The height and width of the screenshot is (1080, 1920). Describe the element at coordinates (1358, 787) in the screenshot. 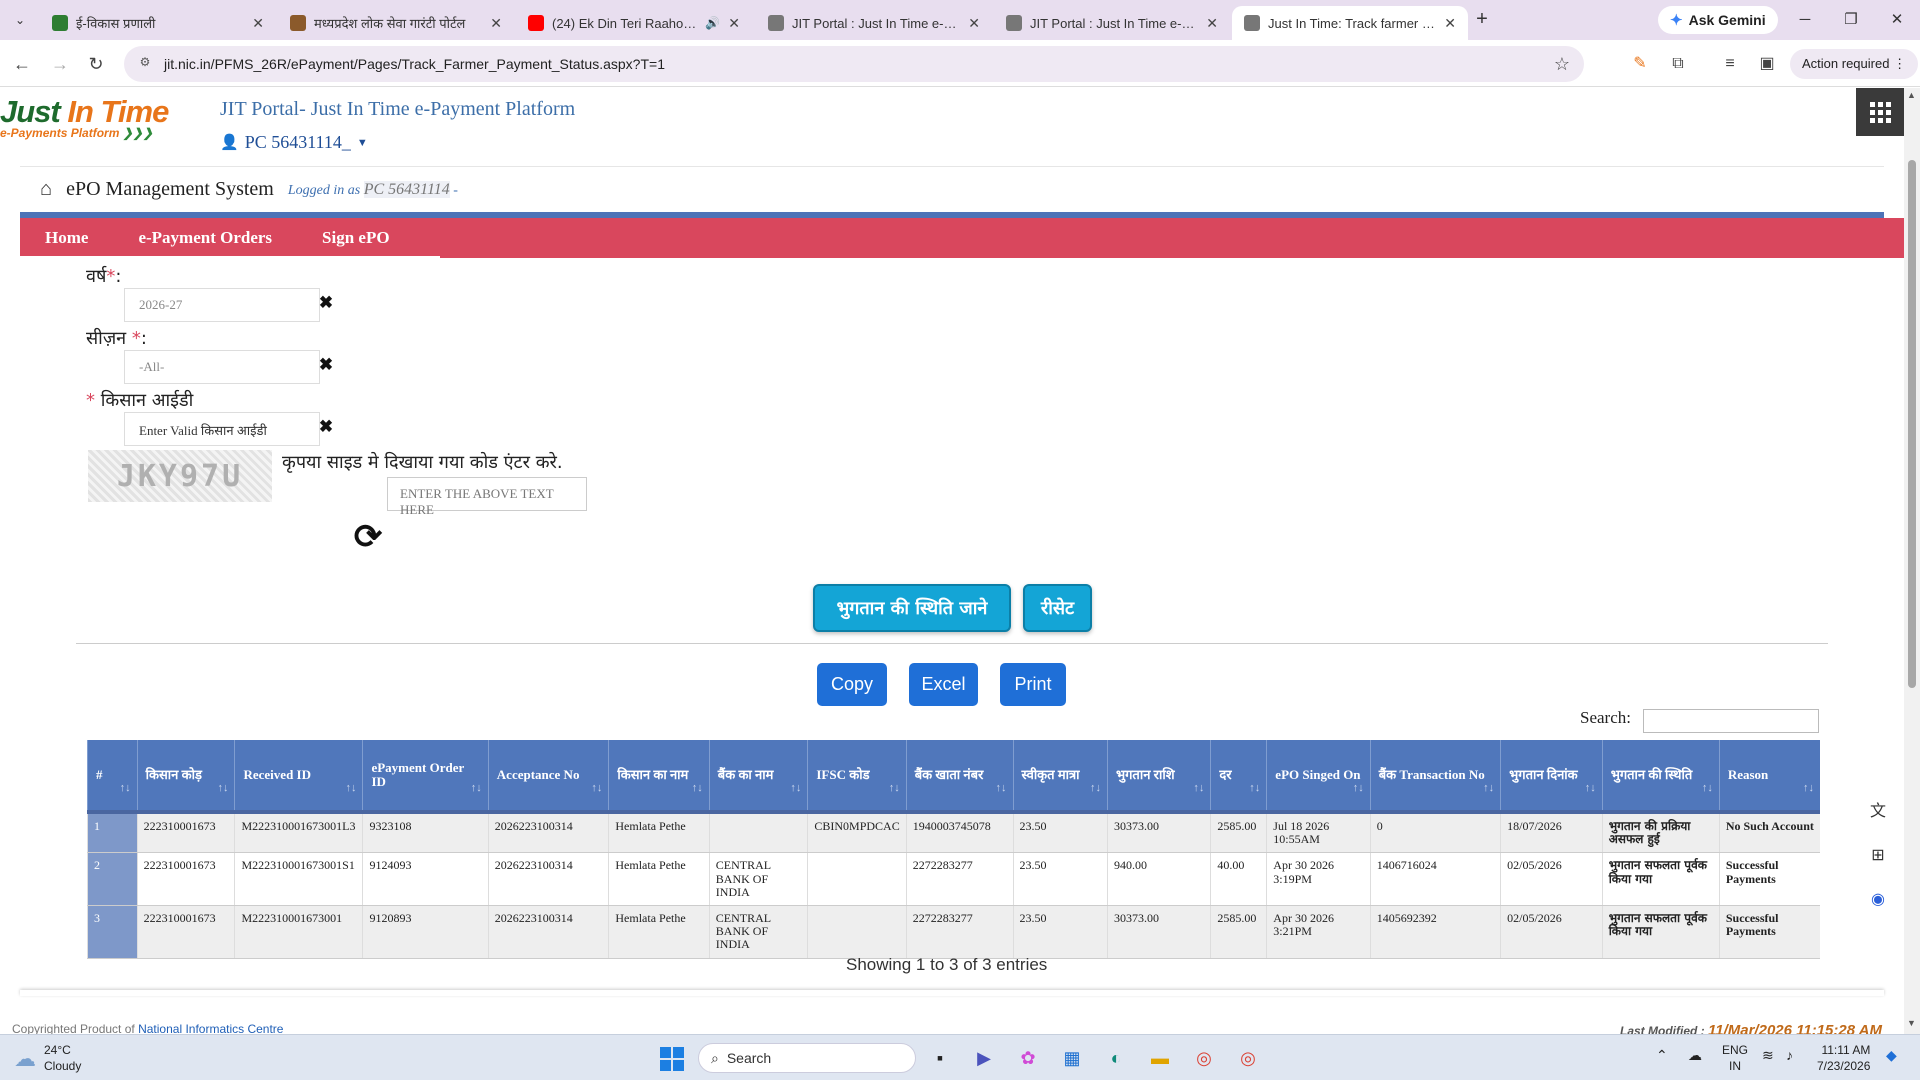

I see `sort-icon: ↑↓` at that location.